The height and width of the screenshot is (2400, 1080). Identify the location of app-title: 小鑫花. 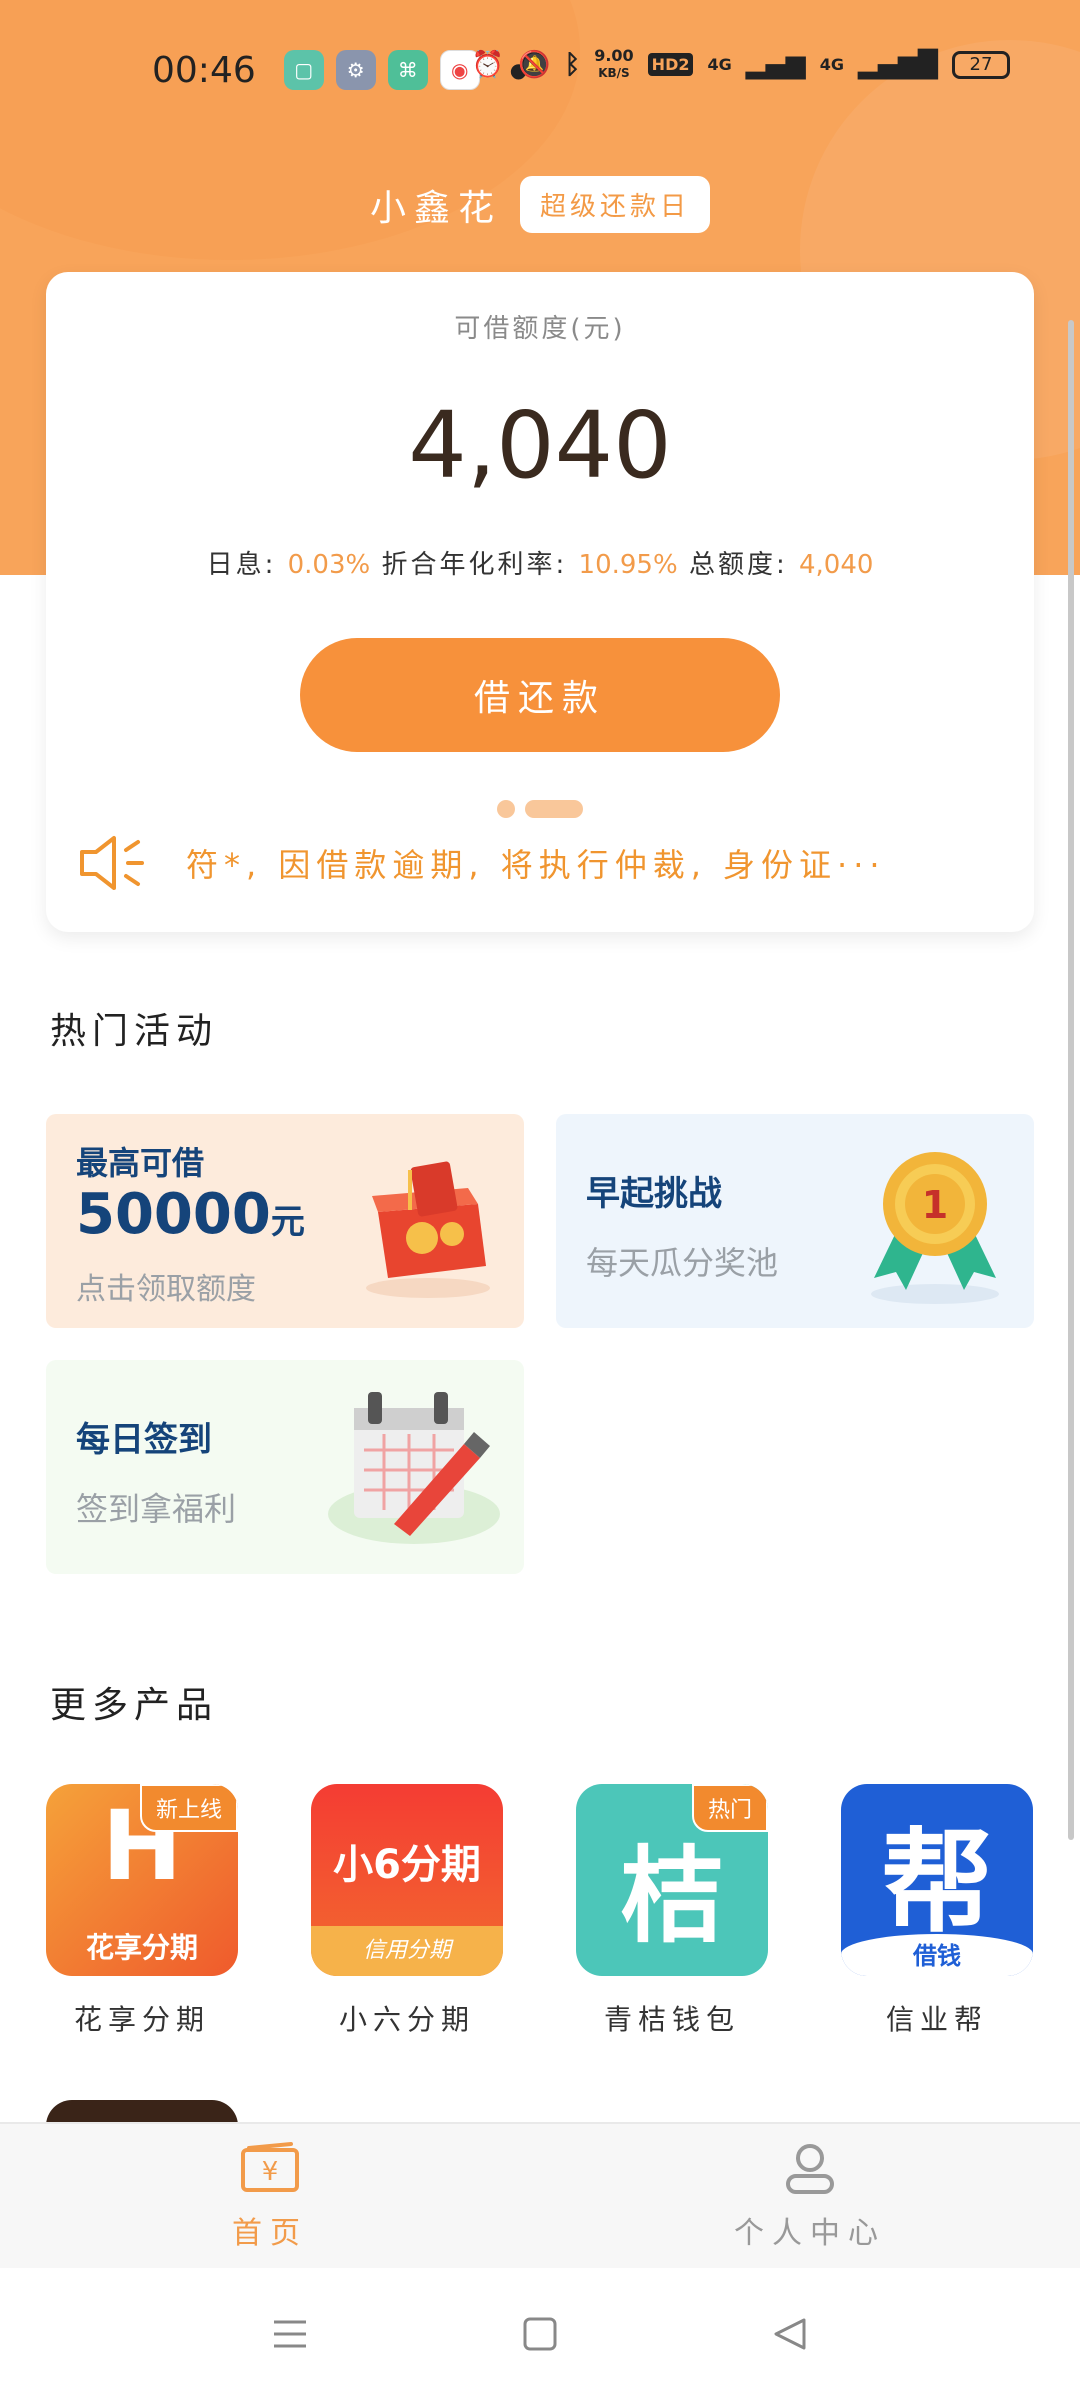
(435, 208).